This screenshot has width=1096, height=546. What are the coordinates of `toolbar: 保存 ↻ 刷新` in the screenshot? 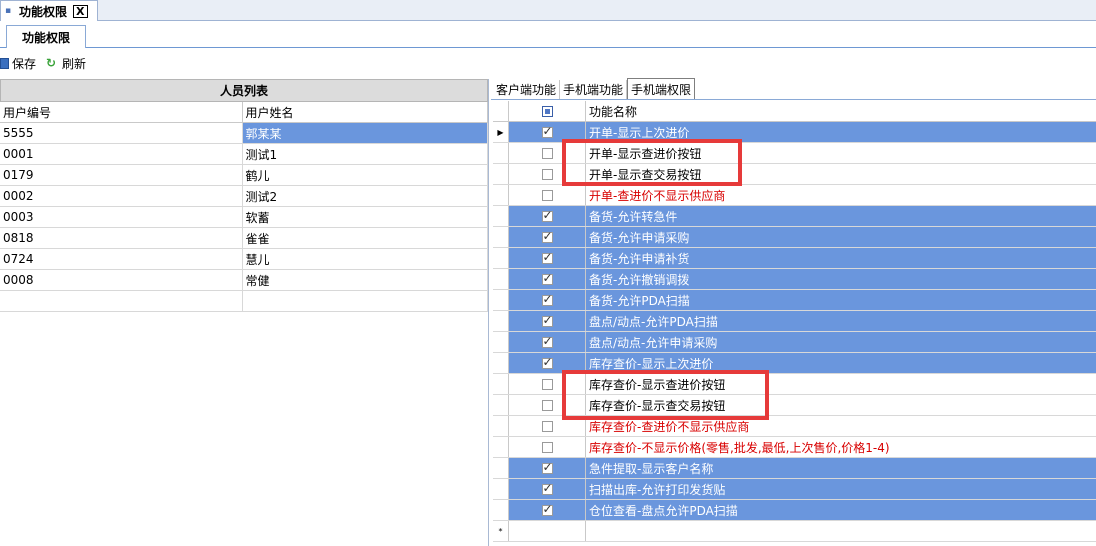 It's located at (548, 63).